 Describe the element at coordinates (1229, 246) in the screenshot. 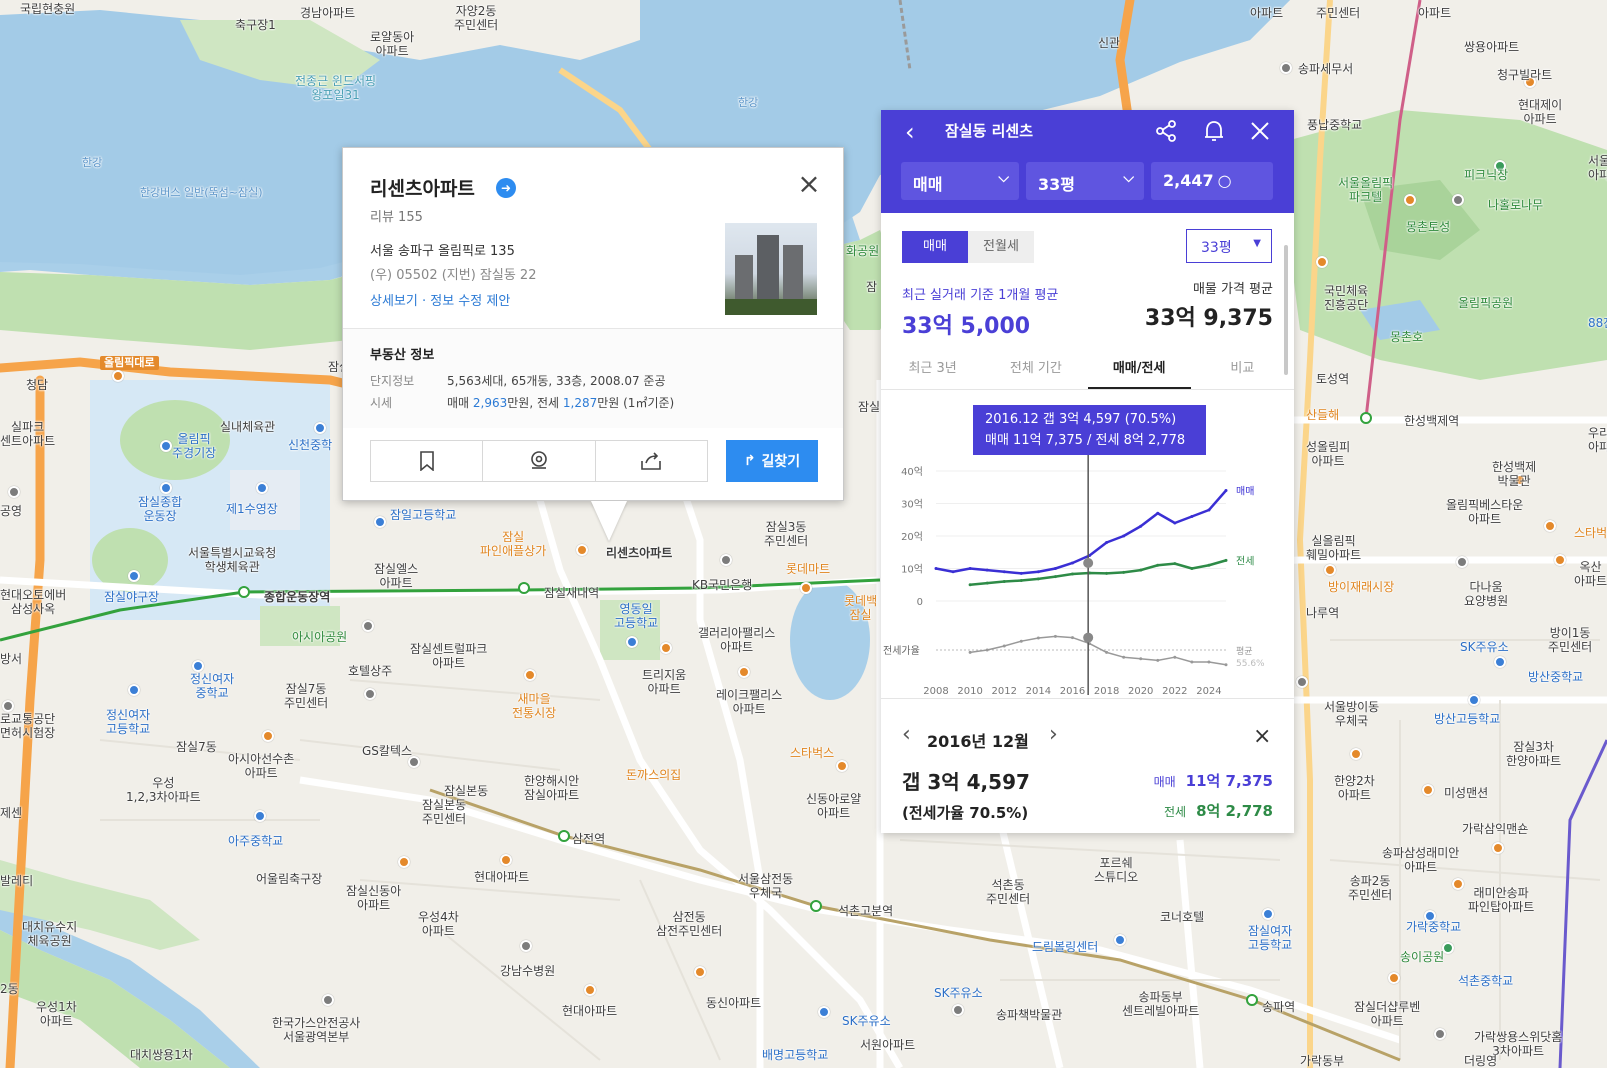

I see `size-dropdown: 33평 ▼` at that location.